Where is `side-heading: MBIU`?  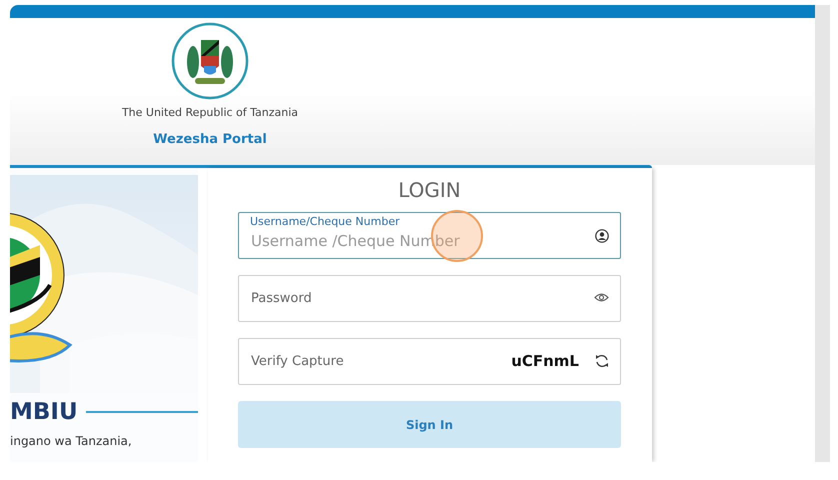 side-heading: MBIU is located at coordinates (44, 412).